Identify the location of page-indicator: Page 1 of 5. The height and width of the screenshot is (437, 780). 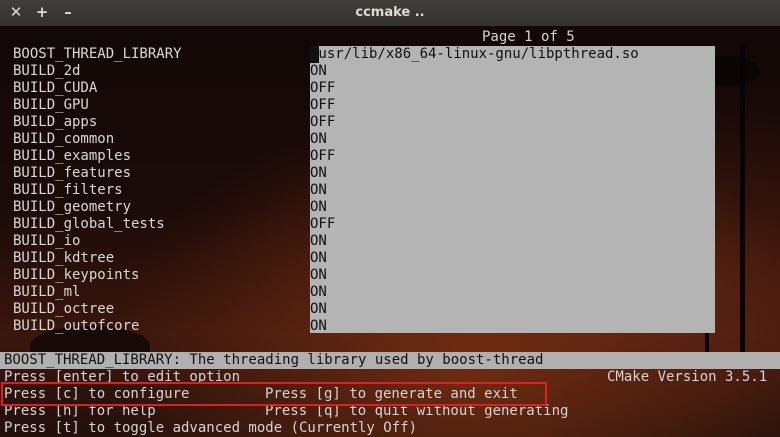
(528, 37).